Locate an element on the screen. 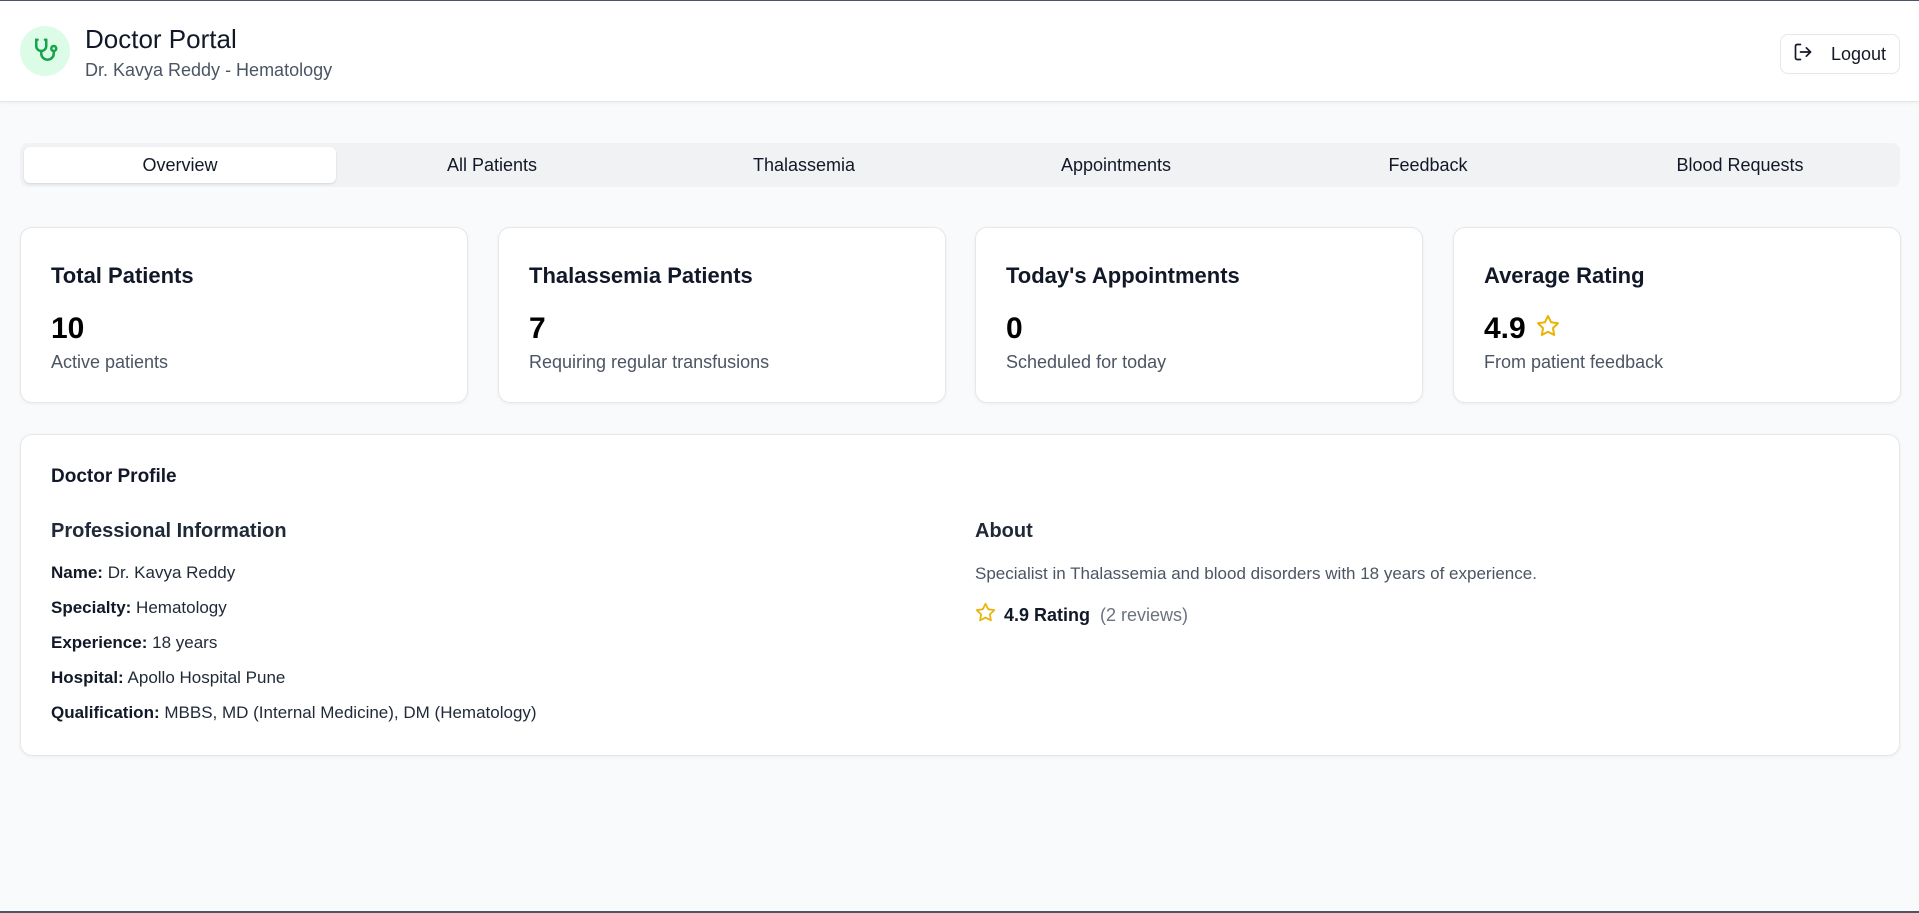 The width and height of the screenshot is (1919, 913). stat-title: Total Patients is located at coordinates (122, 275).